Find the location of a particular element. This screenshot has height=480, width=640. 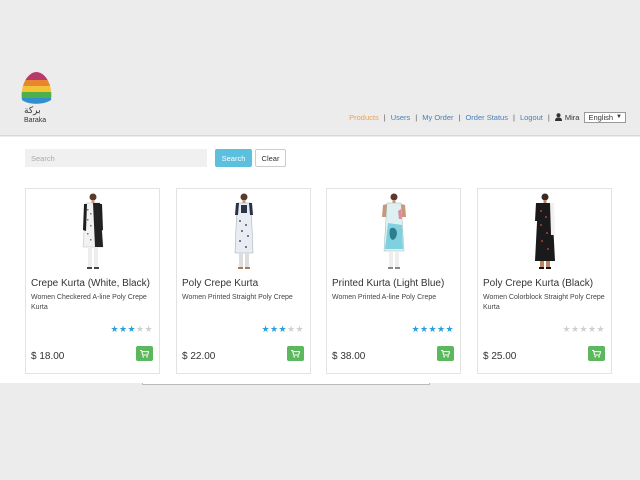

search-input: Search is located at coordinates (116, 158).